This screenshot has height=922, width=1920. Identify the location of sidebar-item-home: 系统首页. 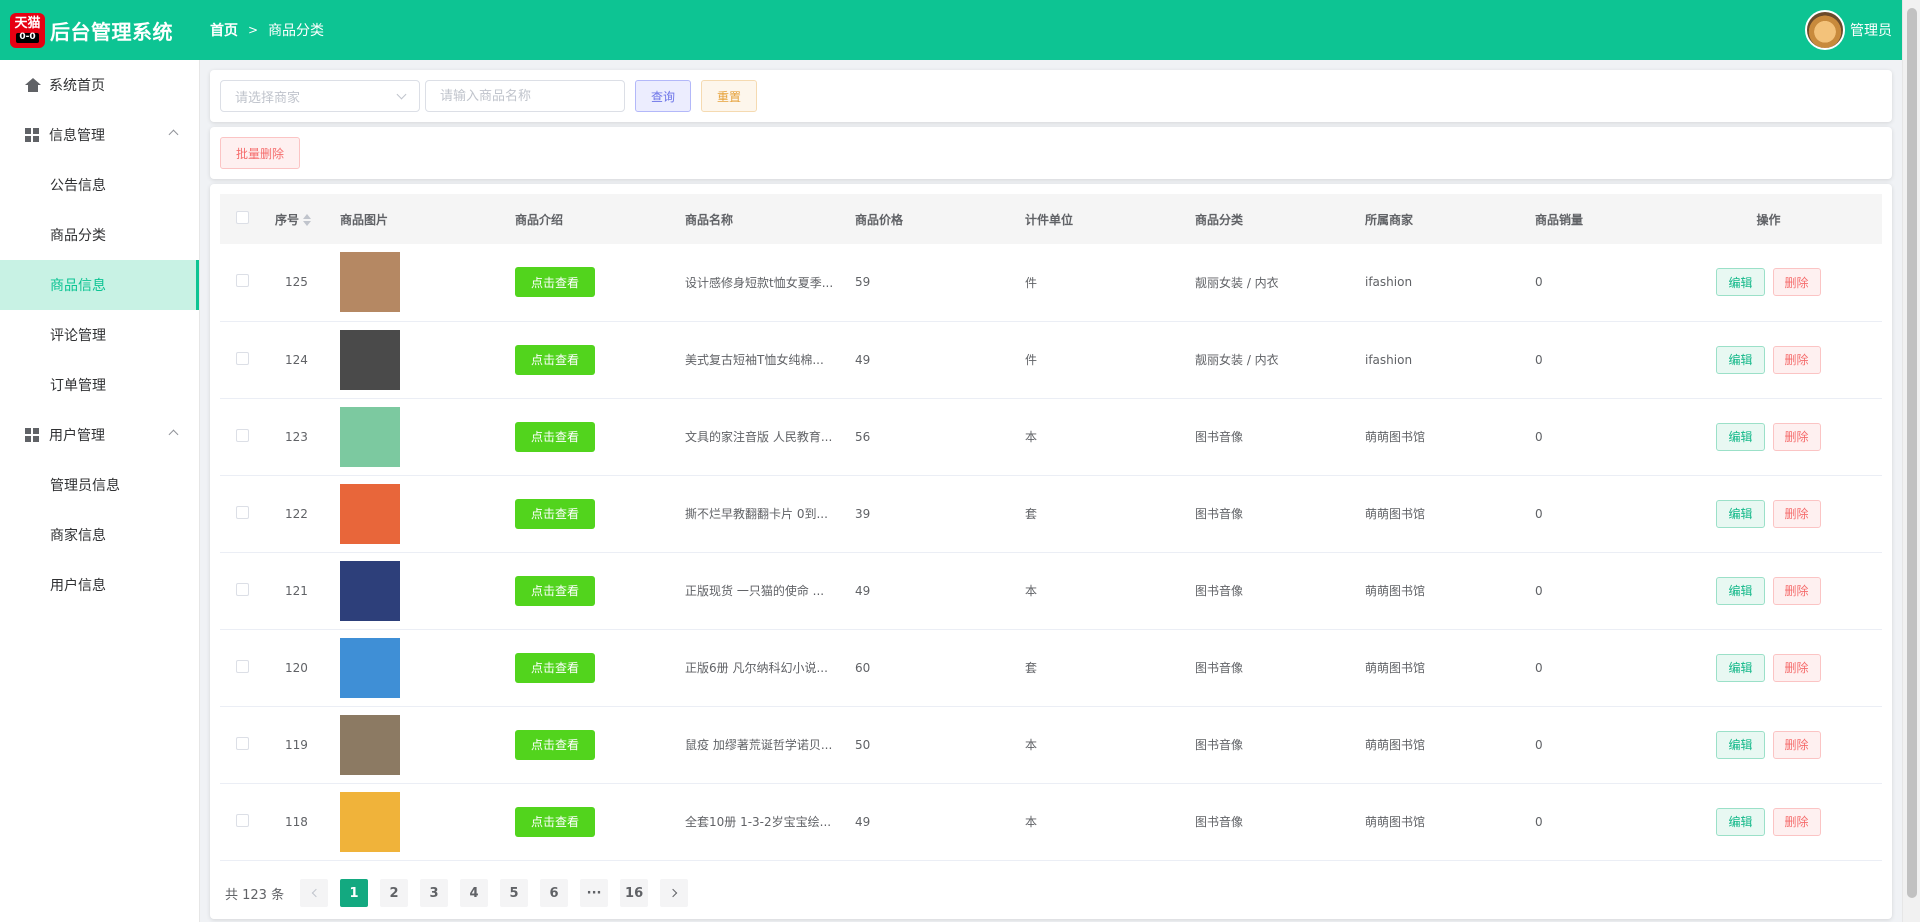
(99, 85).